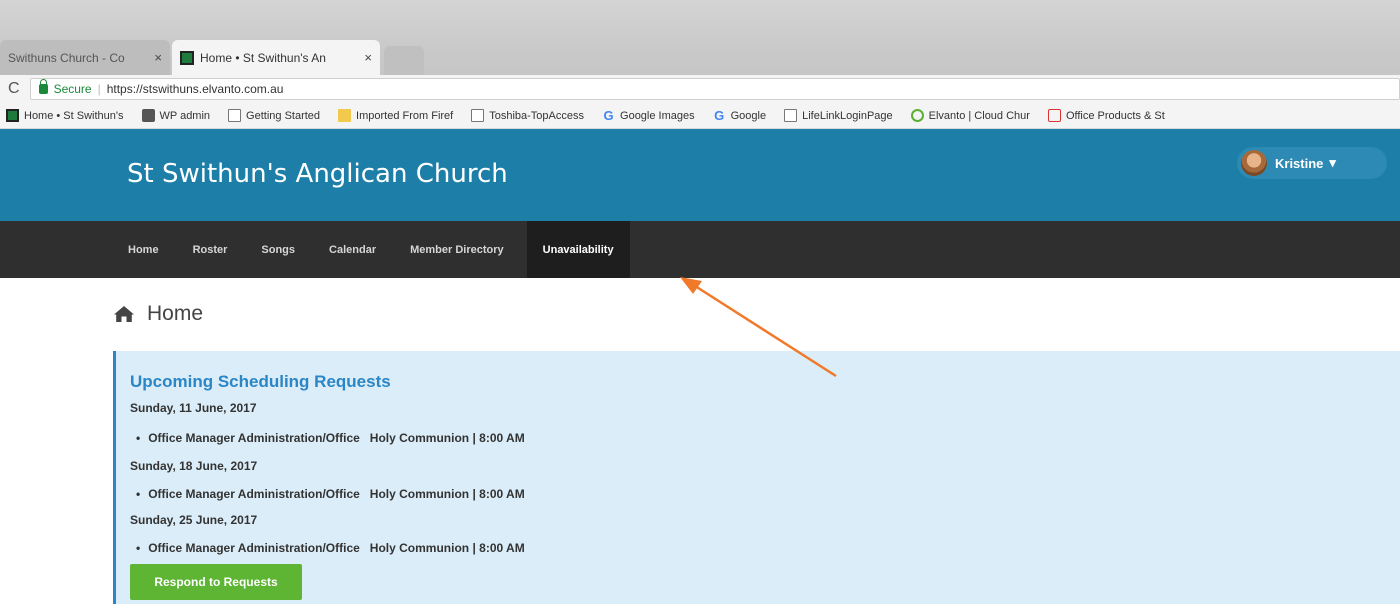  I want to click on folder-icon, so click(345, 115).